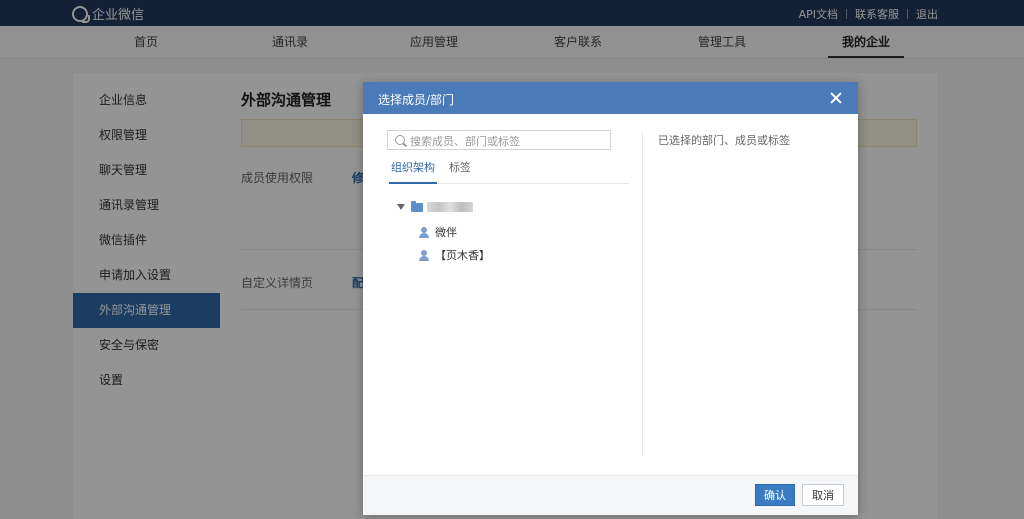  I want to click on dialog-title: 选择成员/部门, so click(416, 100).